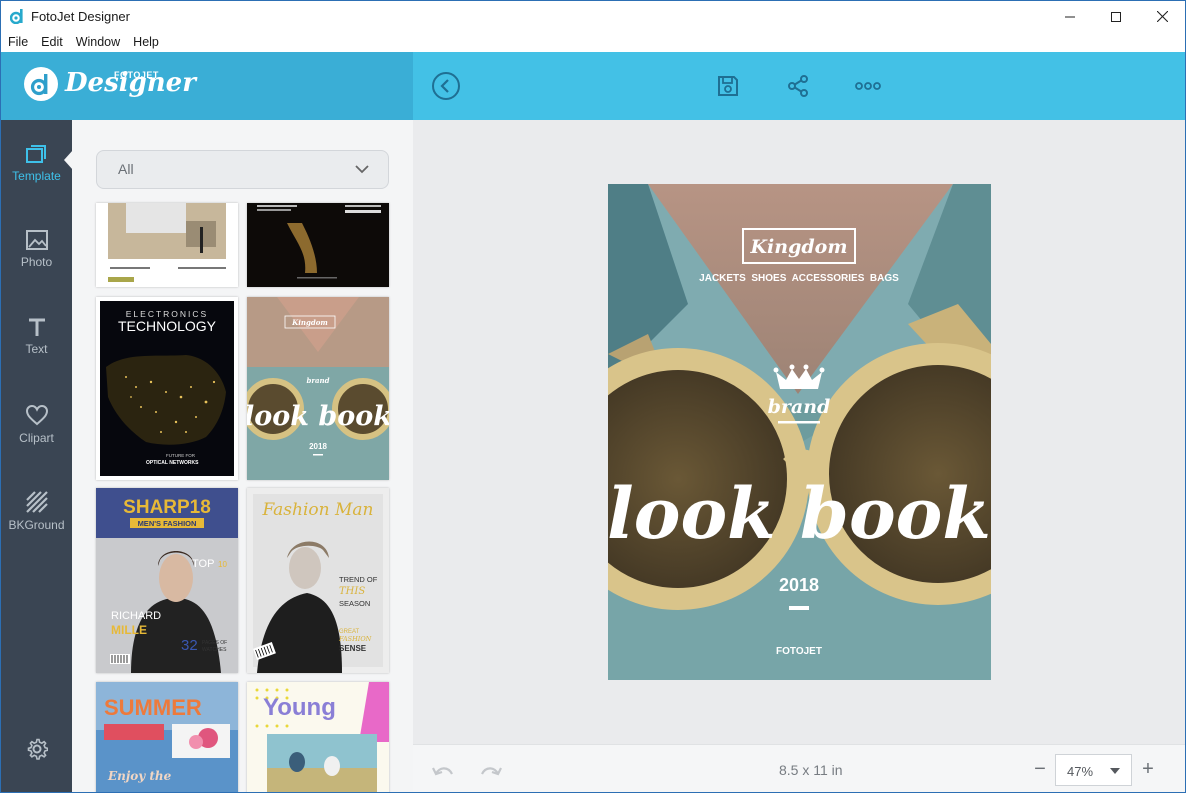 Image resolution: width=1186 pixels, height=793 pixels. I want to click on lb-year: 2018, so click(318, 446).